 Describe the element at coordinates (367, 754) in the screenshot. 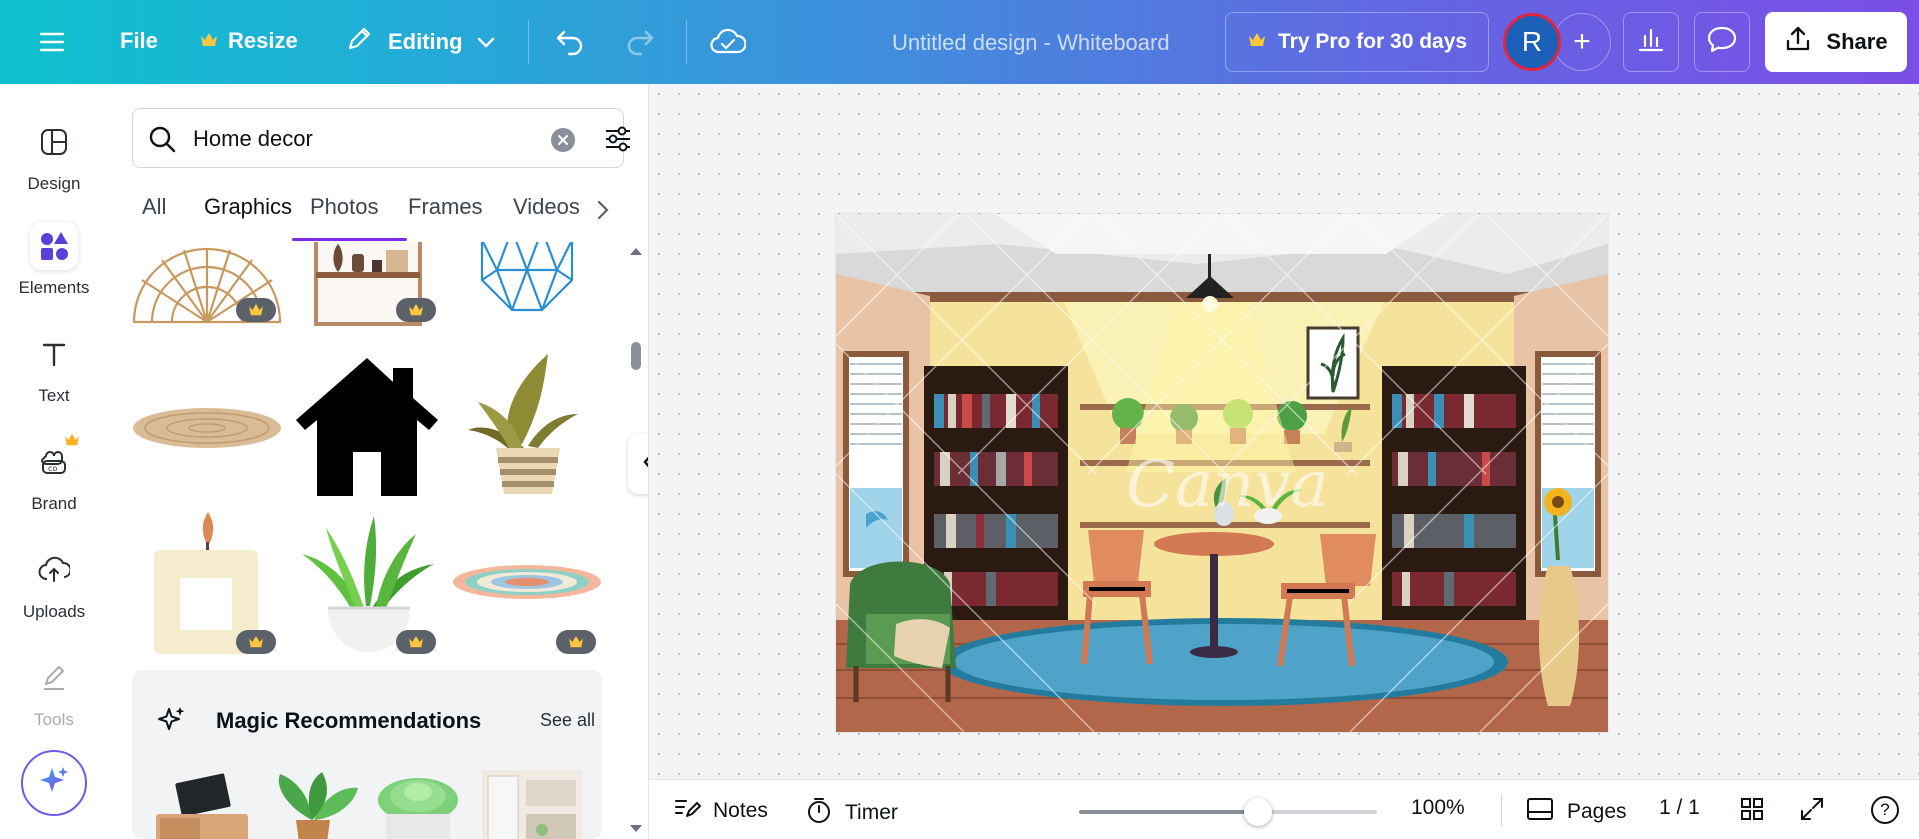

I see `magic-recommendations-card: Magic Recommendations See all` at that location.